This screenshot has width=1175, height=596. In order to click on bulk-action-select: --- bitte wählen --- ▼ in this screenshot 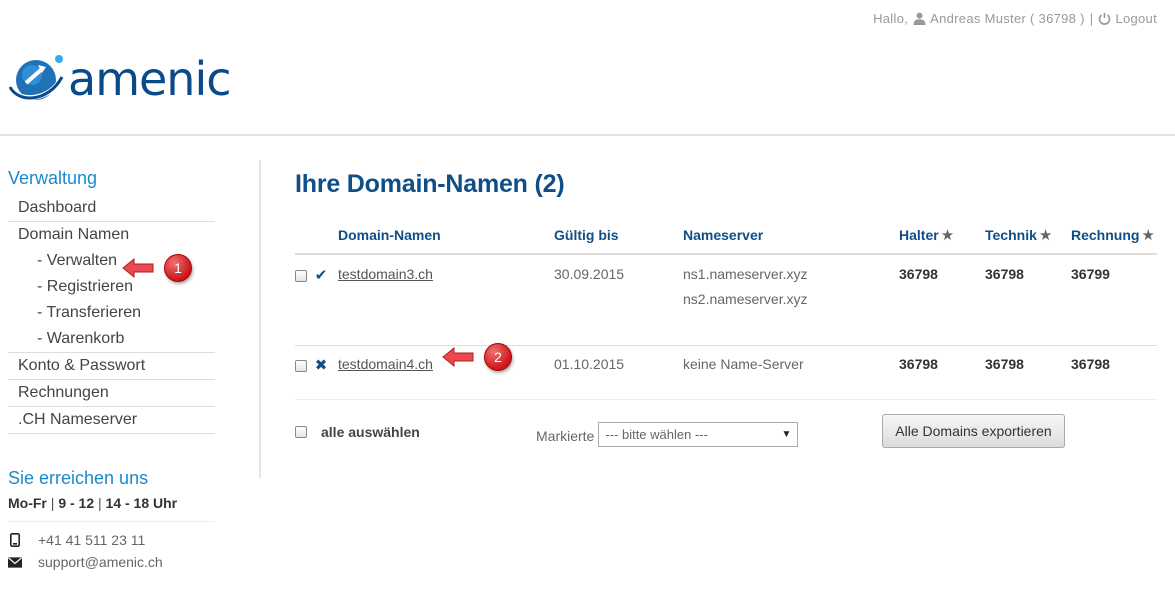, I will do `click(698, 434)`.